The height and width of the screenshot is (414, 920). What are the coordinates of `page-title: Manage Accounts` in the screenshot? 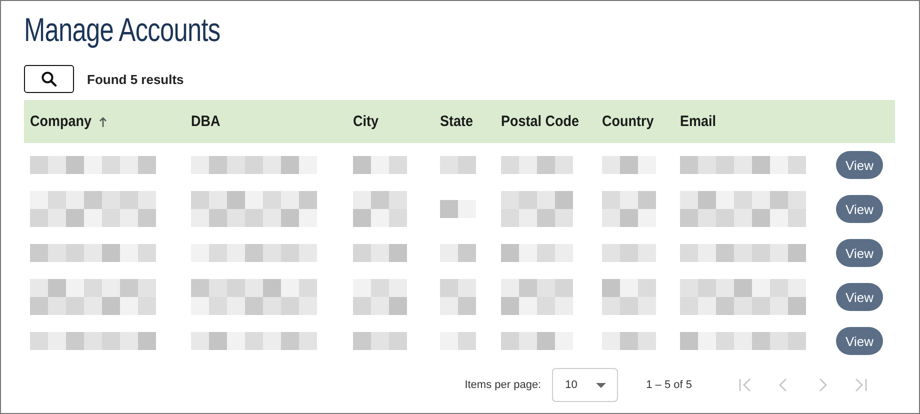 It's located at (123, 30).